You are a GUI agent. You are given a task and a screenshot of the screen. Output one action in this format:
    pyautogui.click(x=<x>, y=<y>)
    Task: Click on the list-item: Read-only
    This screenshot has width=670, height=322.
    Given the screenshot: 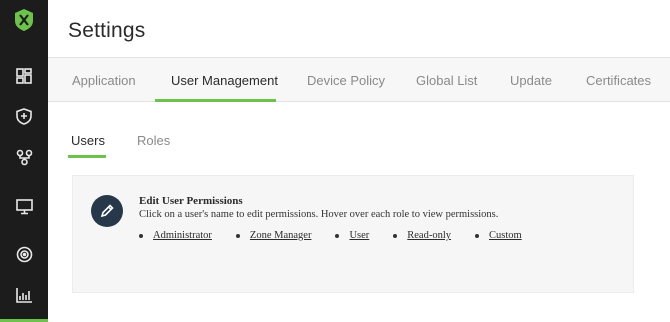 What is the action you would take?
    pyautogui.click(x=422, y=235)
    